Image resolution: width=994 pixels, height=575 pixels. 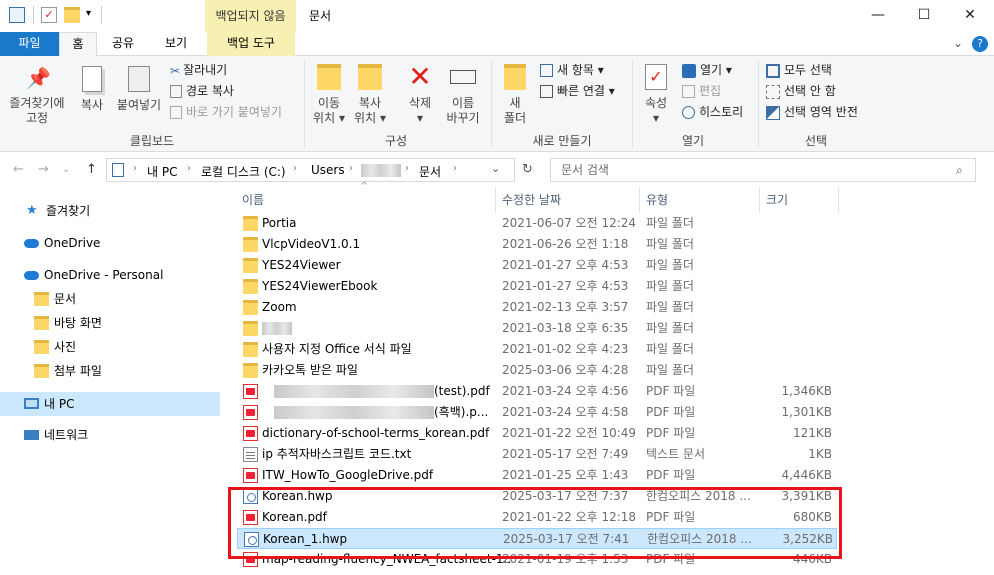 I want to click on select-none-button: 선택 안 함, so click(x=801, y=91).